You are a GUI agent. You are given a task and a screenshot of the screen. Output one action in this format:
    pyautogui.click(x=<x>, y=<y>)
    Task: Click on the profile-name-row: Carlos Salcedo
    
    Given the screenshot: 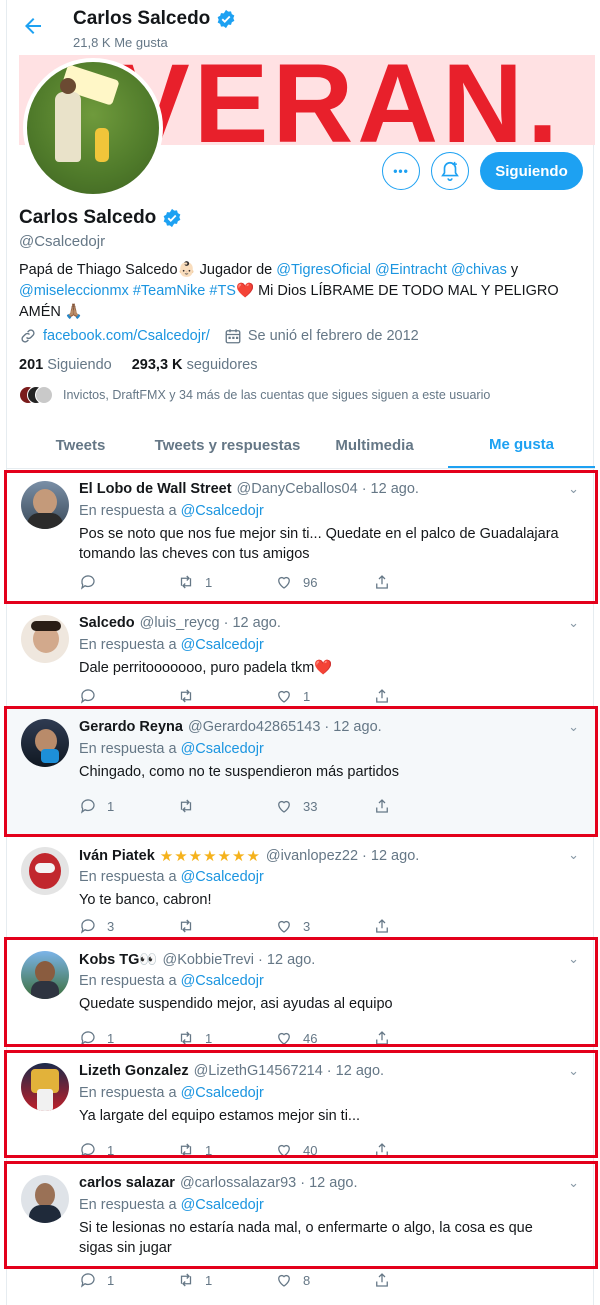 What is the action you would take?
    pyautogui.click(x=100, y=218)
    